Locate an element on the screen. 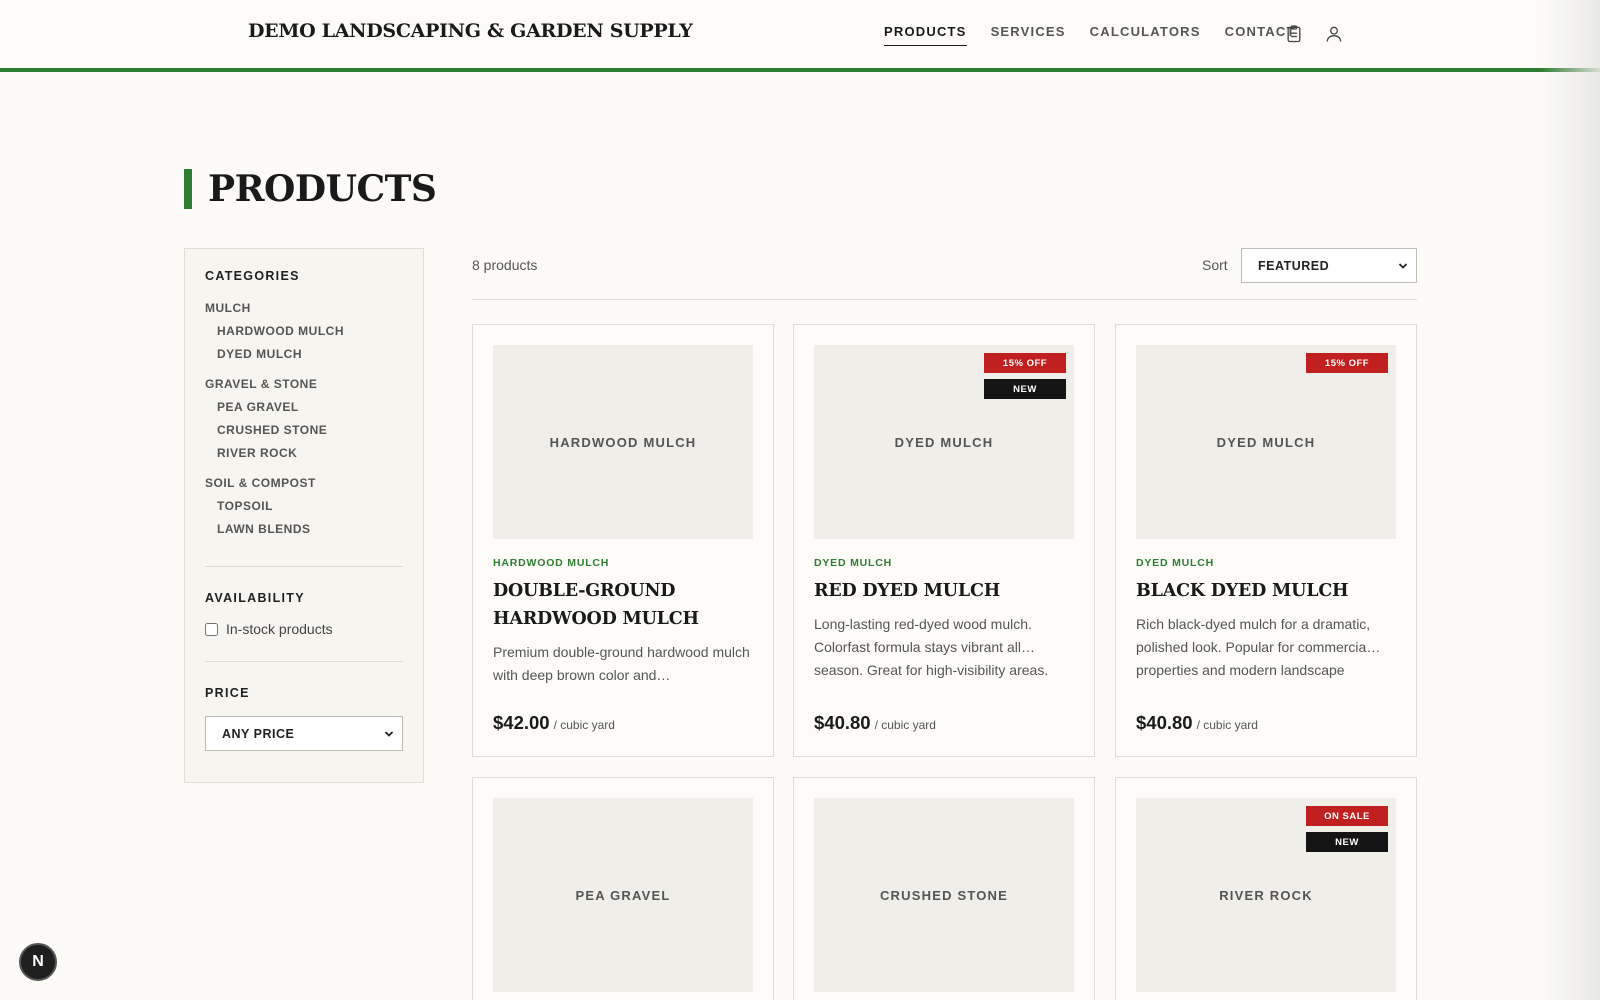 Image resolution: width=1600 pixels, height=1000 pixels. product-image-label: HARDWOOD MULCH is located at coordinates (623, 442).